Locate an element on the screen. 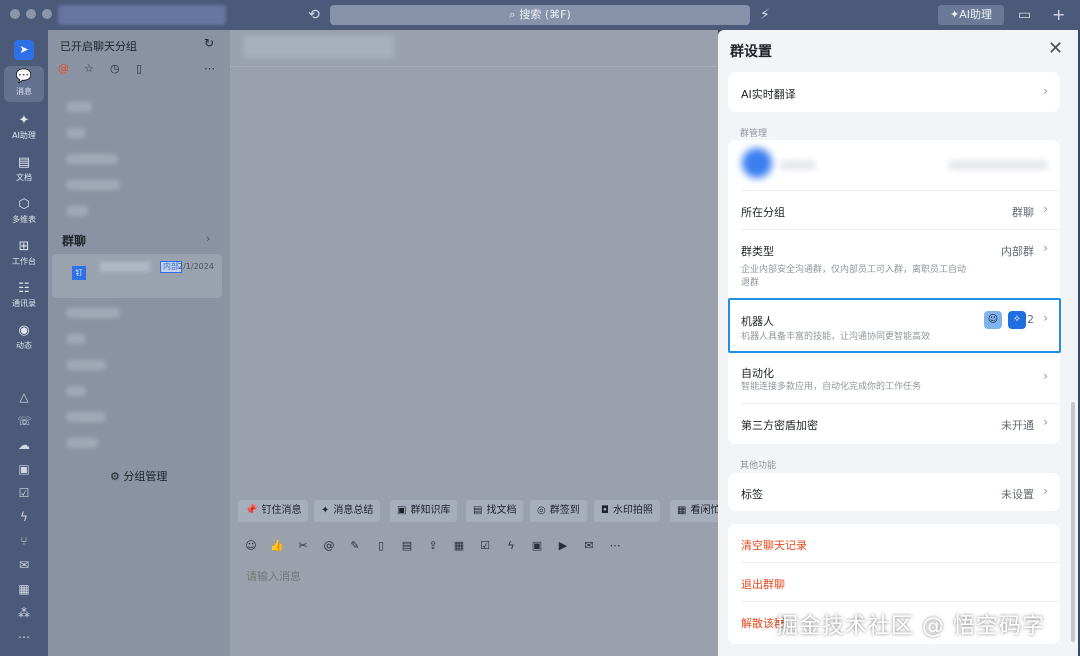 This screenshot has width=1080, height=656. maximize-window-button is located at coordinates (47, 14).